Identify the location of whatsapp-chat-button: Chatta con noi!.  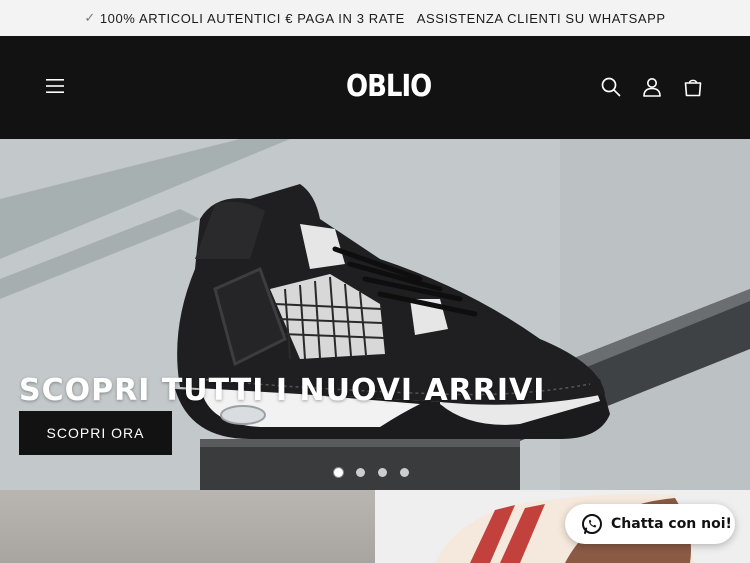
(650, 524).